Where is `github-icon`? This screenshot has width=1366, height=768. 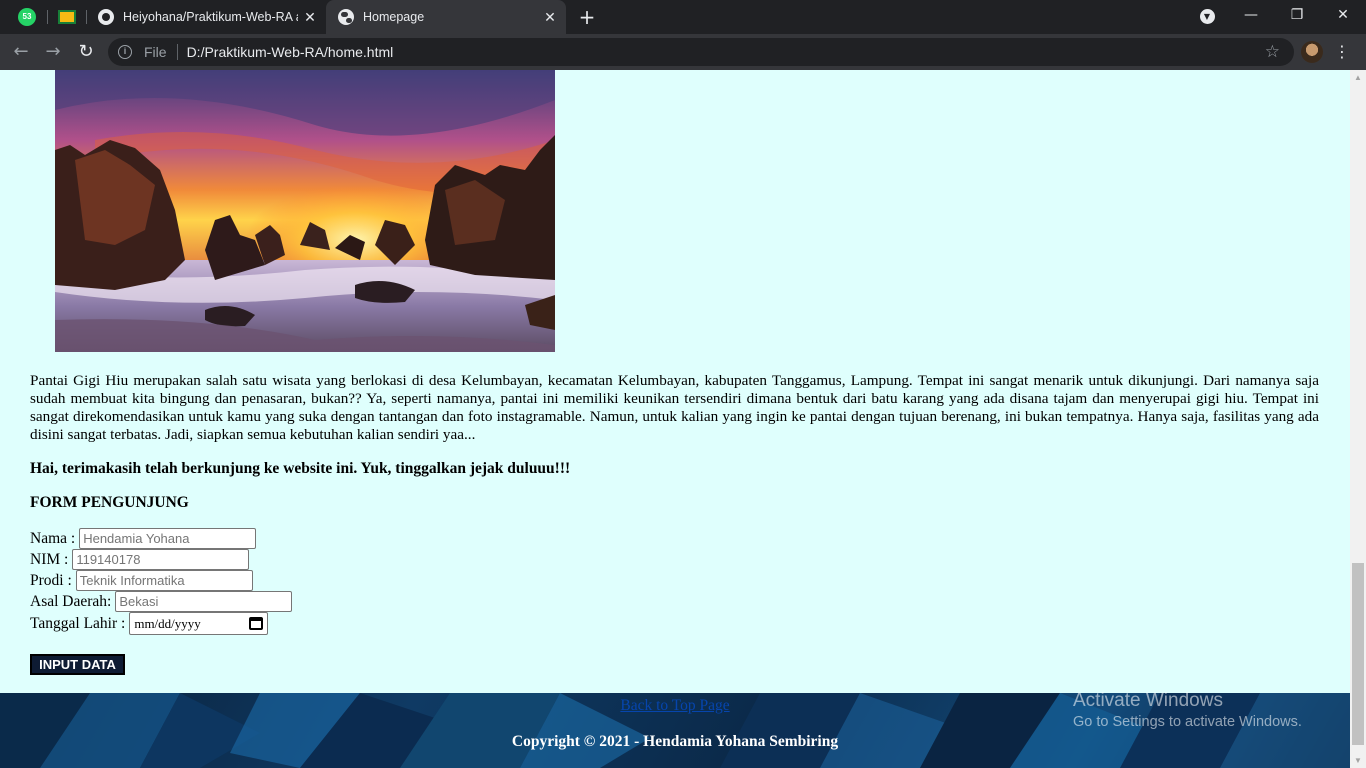
github-icon is located at coordinates (106, 17).